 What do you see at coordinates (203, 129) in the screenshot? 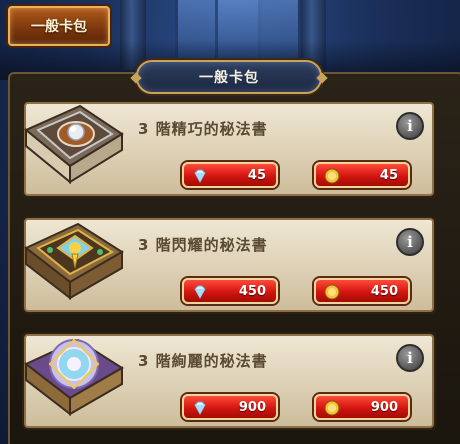
I see `pack-name: 3 階精巧的秘法書` at bounding box center [203, 129].